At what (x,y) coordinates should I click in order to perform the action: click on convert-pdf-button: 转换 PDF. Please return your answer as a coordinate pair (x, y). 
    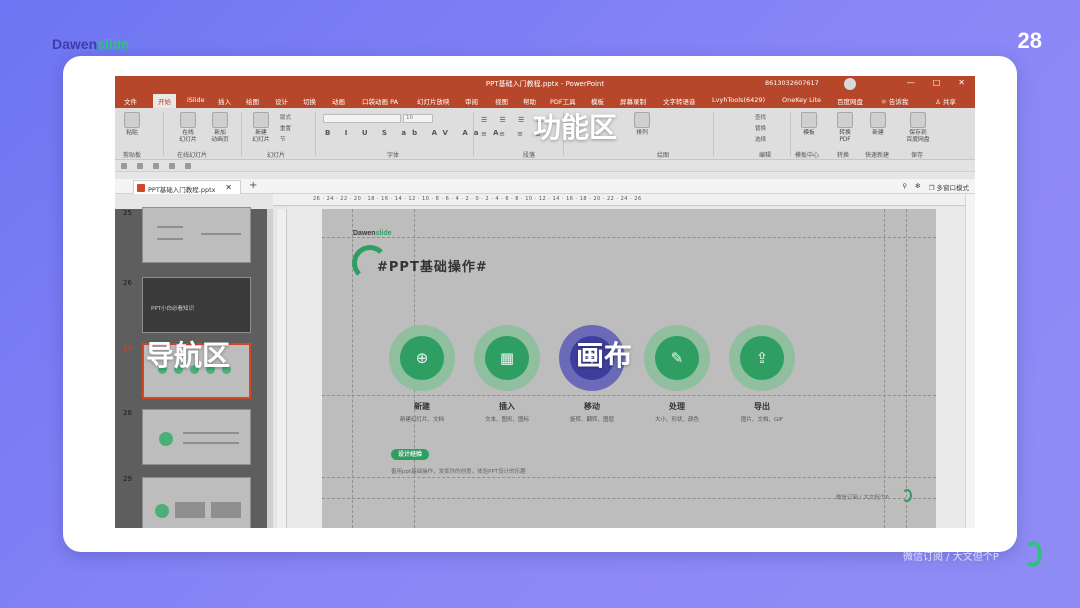
    Looking at the image, I should click on (845, 128).